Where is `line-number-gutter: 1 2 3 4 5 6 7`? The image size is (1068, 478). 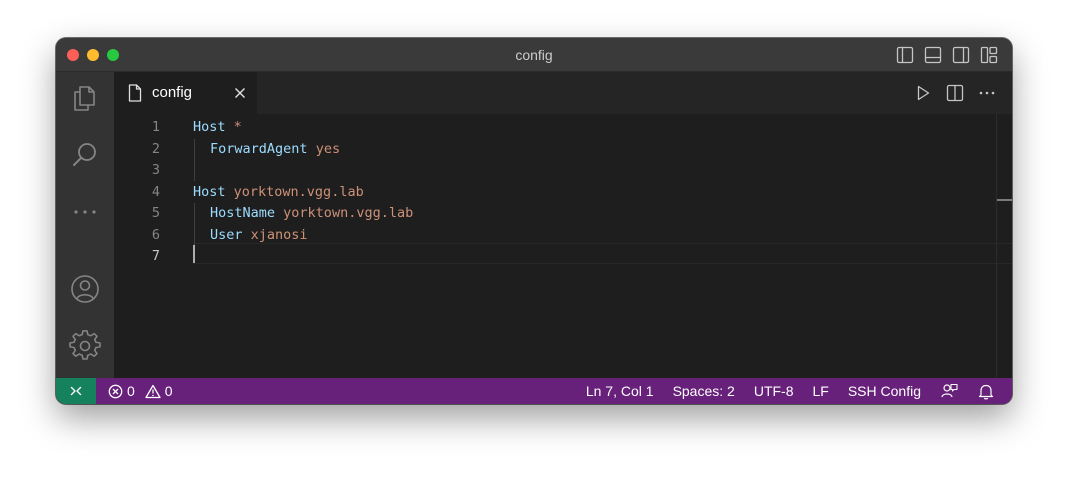
line-number-gutter: 1 2 3 4 5 6 7 is located at coordinates (143, 246).